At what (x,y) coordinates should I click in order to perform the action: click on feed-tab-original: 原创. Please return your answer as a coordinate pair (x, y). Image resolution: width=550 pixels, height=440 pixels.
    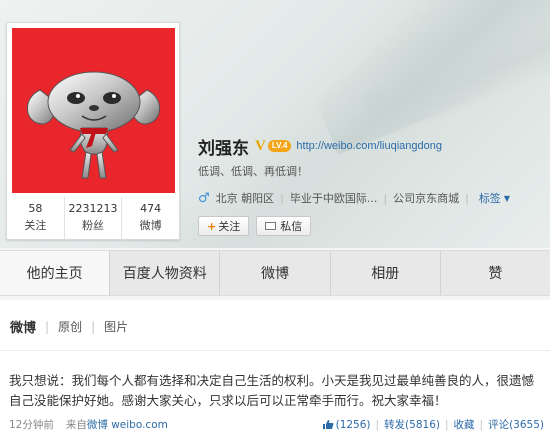
    Looking at the image, I should click on (70, 326).